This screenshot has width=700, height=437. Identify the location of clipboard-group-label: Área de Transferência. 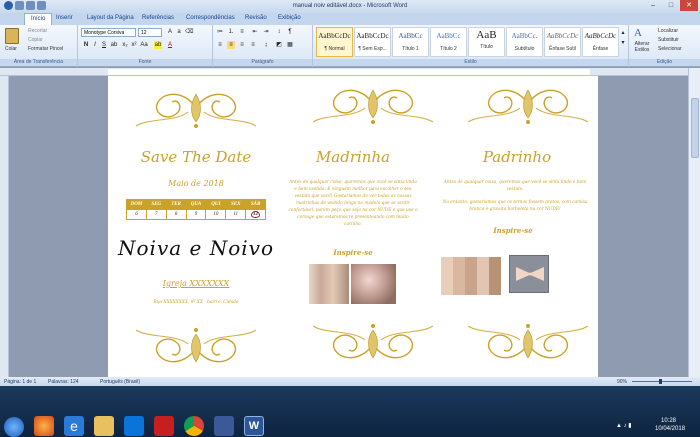
(38, 62).